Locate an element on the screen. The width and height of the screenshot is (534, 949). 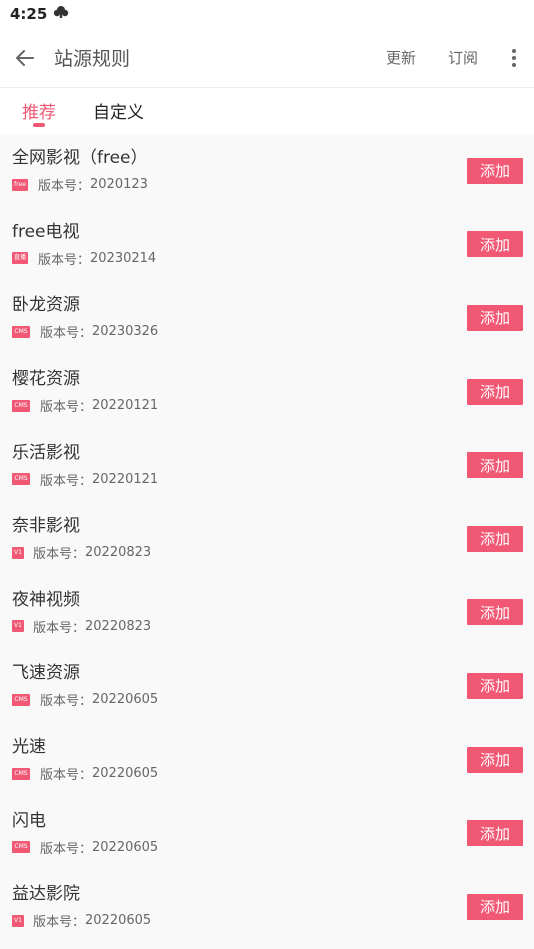
status-time: 4:25 is located at coordinates (29, 14).